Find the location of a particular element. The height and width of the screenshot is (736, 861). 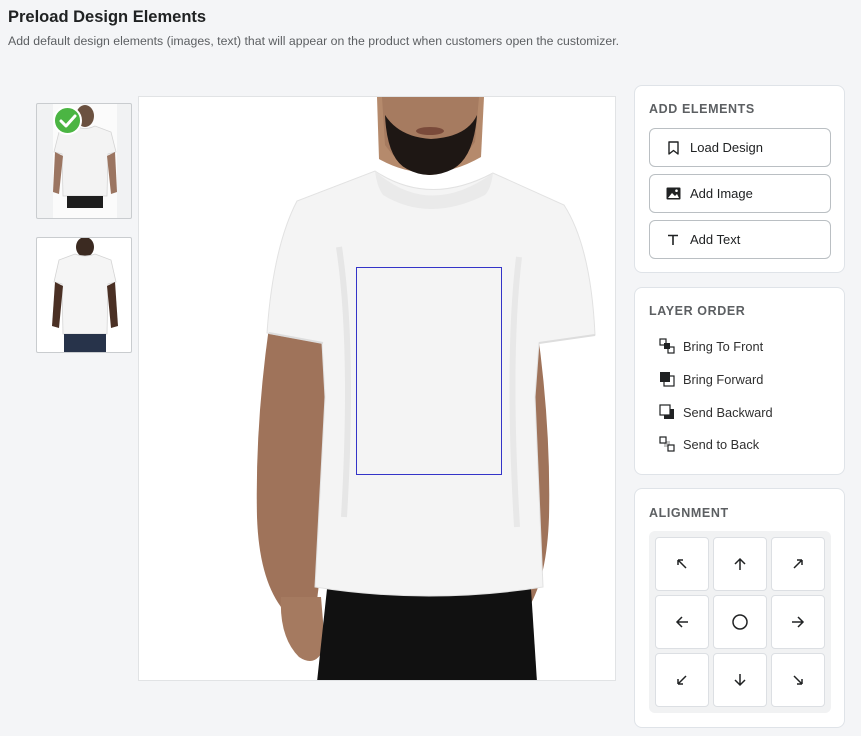

alignment-panel: ALIGNMENT is located at coordinates (739, 608).